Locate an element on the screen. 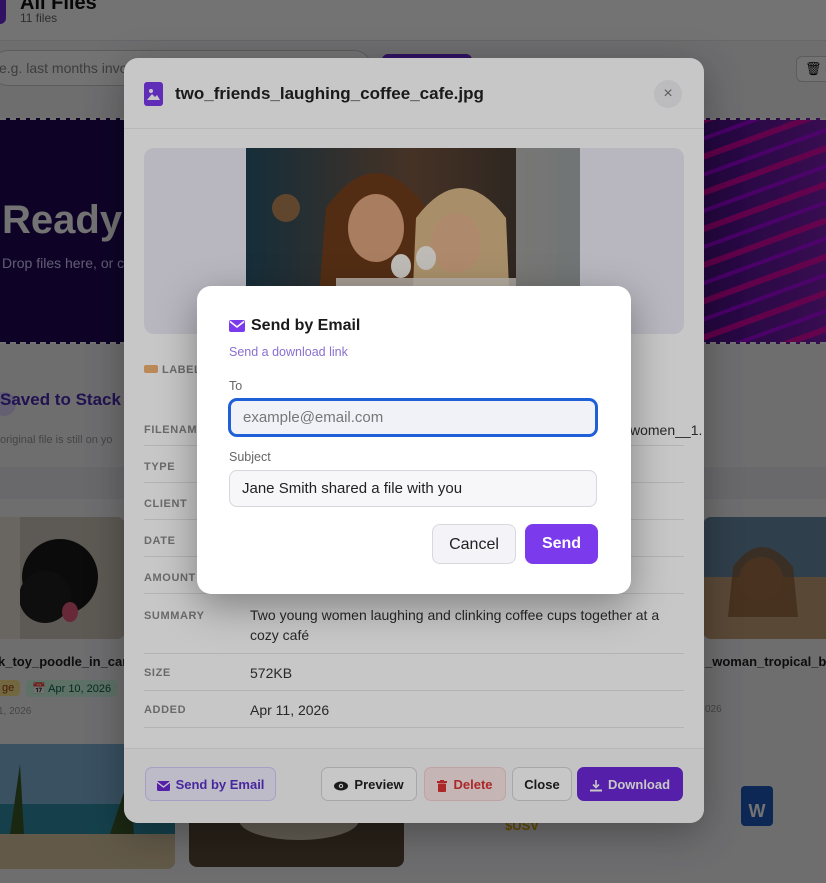 Image resolution: width=826 pixels, height=883 pixels. subject-label: Subject is located at coordinates (250, 457).